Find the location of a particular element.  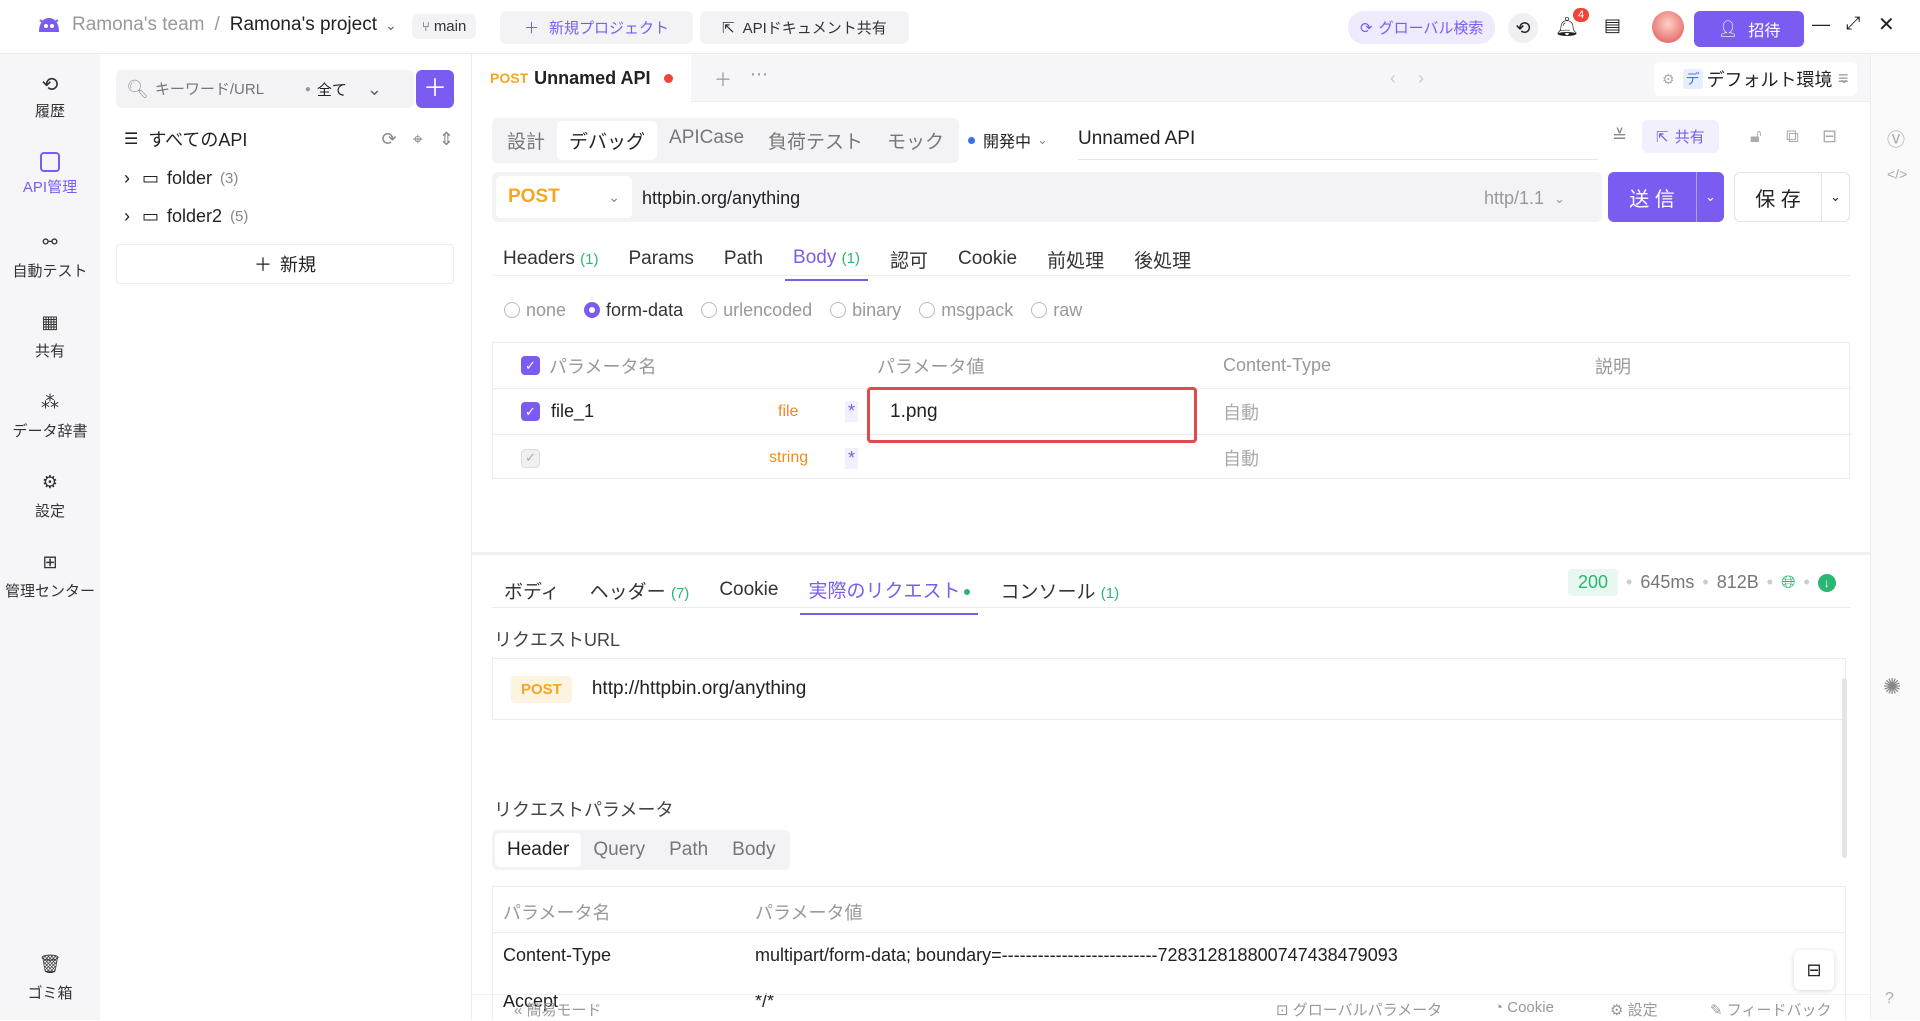

param-tab-query: Query is located at coordinates (619, 850).